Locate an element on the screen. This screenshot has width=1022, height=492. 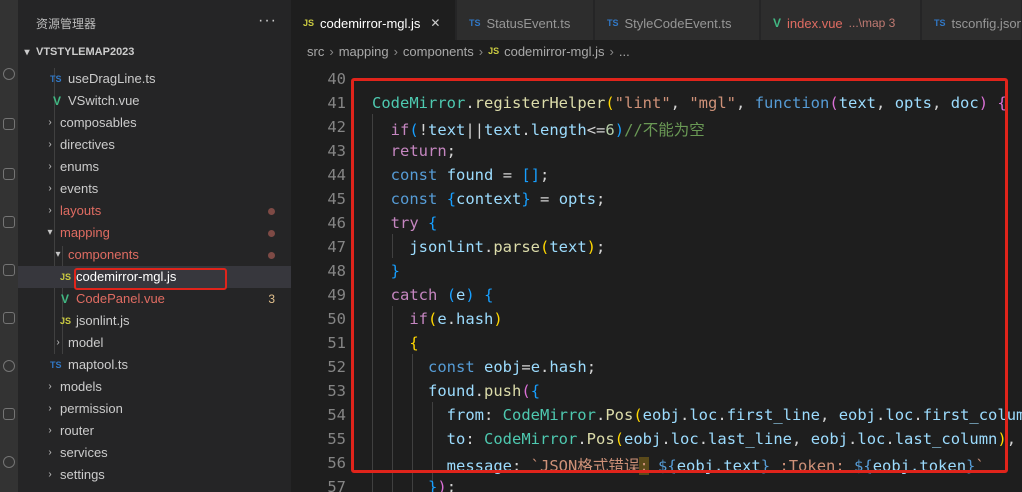
workspace-root-label: VTSTYLEMAP2023 is located at coordinates (85, 52).